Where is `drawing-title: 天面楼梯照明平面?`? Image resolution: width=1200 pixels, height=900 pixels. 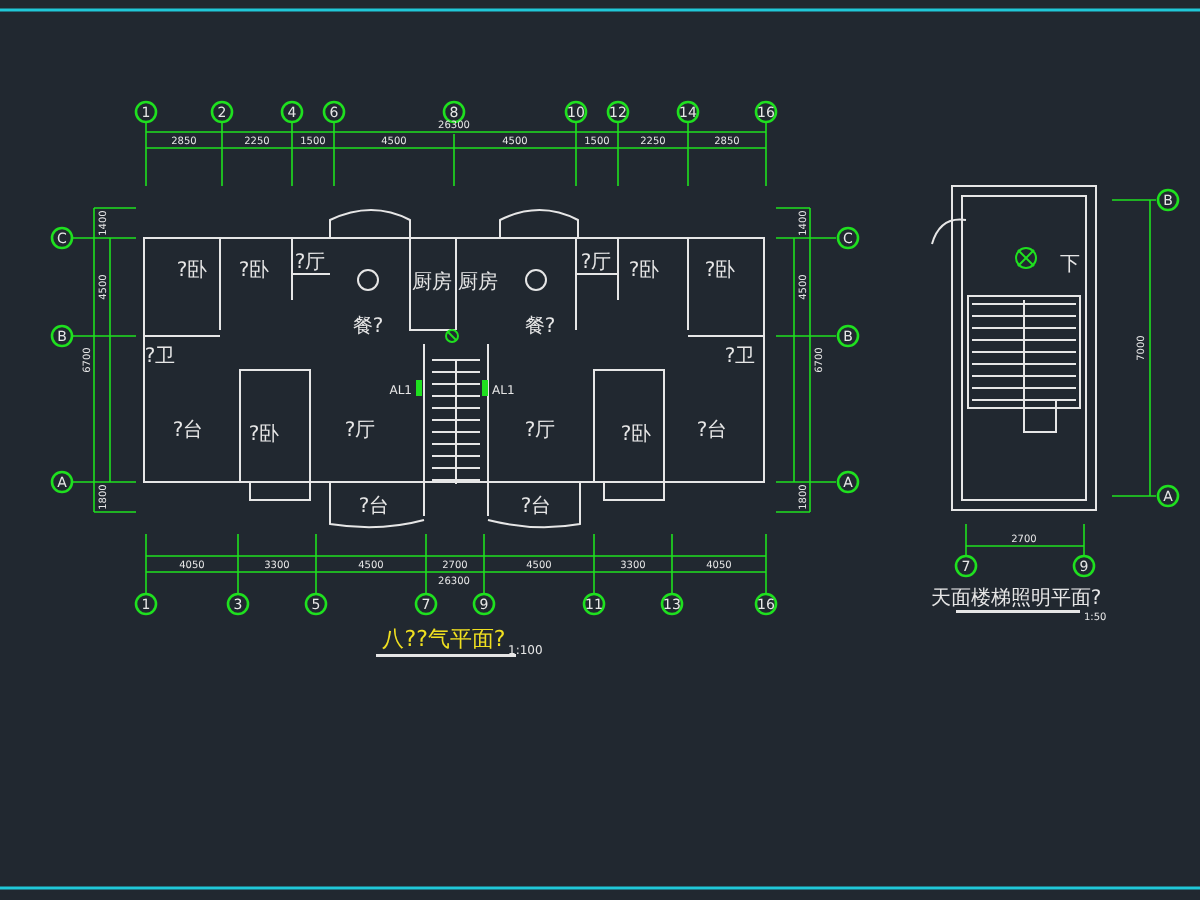 drawing-title: 天面楼梯照明平面? is located at coordinates (1016, 599).